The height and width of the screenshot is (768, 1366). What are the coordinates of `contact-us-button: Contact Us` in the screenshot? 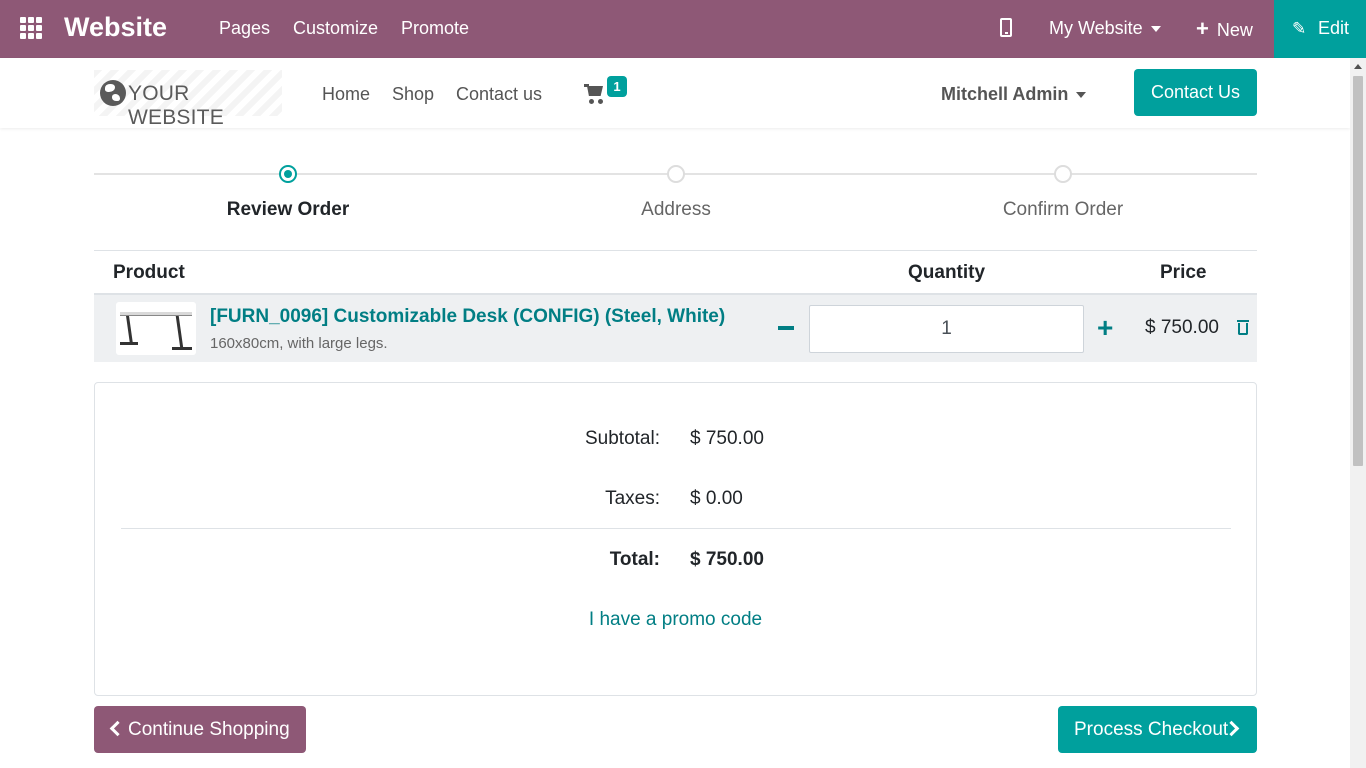 It's located at (1195, 92).